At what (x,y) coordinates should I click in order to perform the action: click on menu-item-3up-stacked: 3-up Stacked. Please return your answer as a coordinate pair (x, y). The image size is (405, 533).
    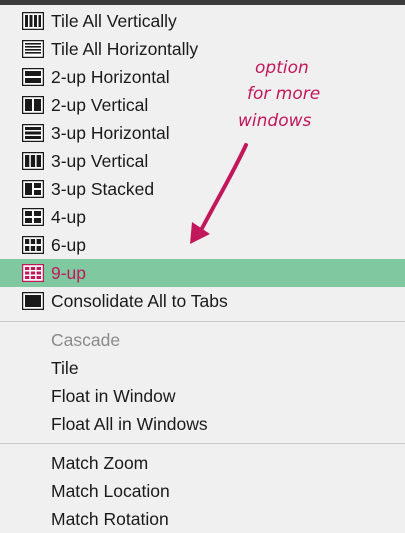
    Looking at the image, I should click on (202, 189).